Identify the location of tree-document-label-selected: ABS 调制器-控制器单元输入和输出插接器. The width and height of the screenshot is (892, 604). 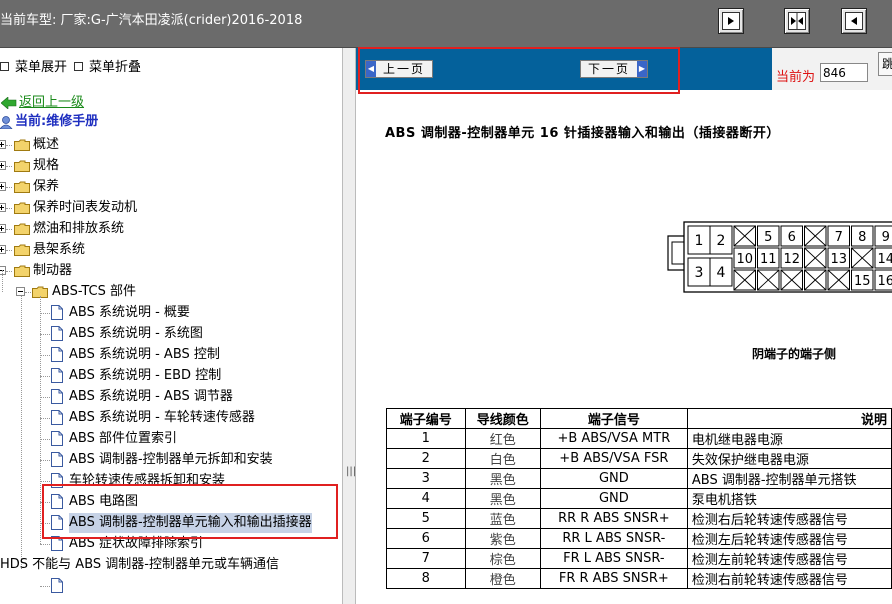
(190, 523).